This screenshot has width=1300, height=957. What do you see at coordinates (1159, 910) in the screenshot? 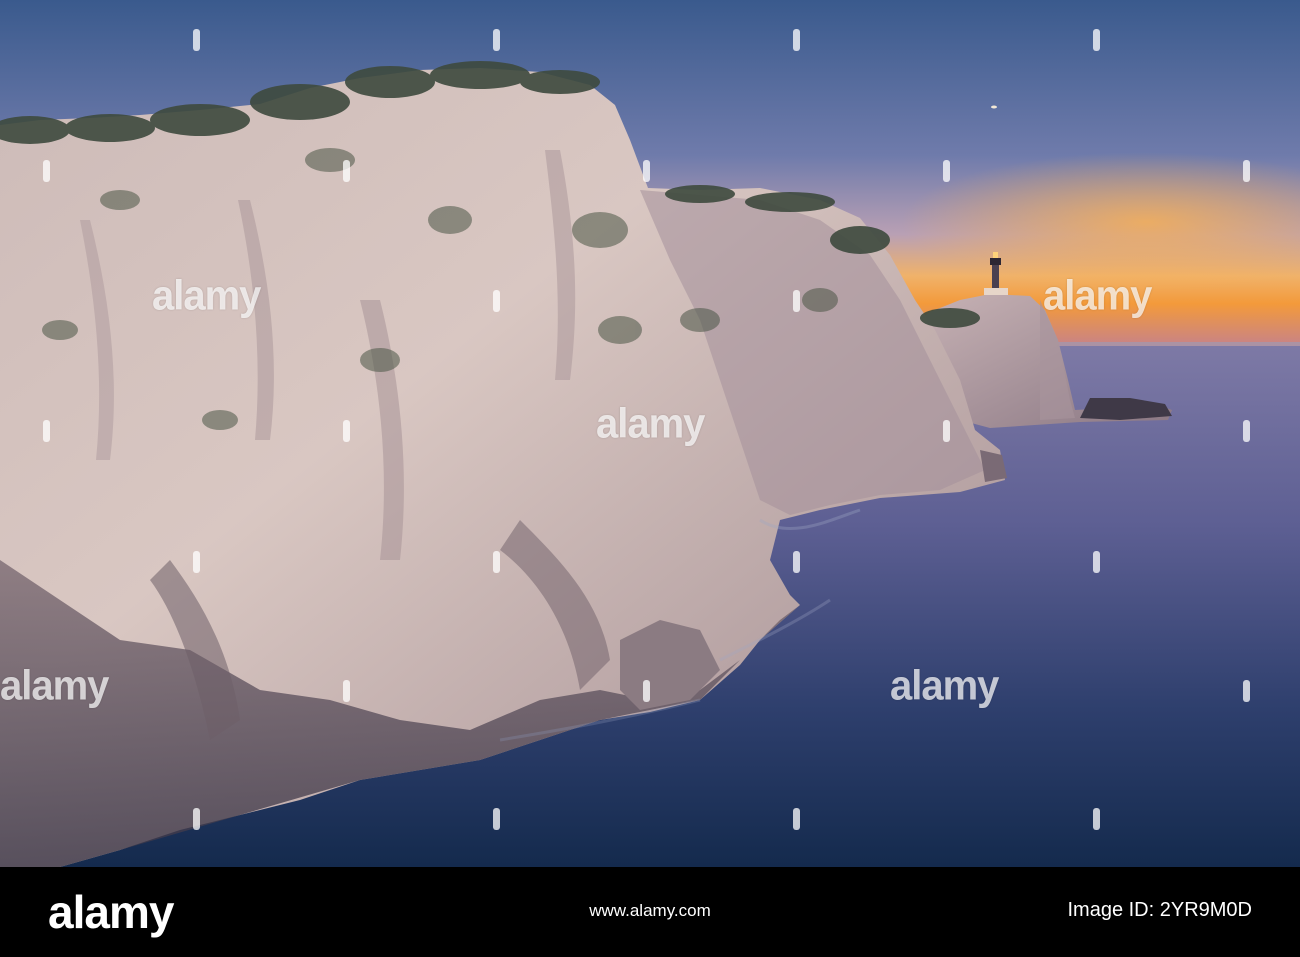
I see `image-id-label: Image ID: 2YR9M0D` at bounding box center [1159, 910].